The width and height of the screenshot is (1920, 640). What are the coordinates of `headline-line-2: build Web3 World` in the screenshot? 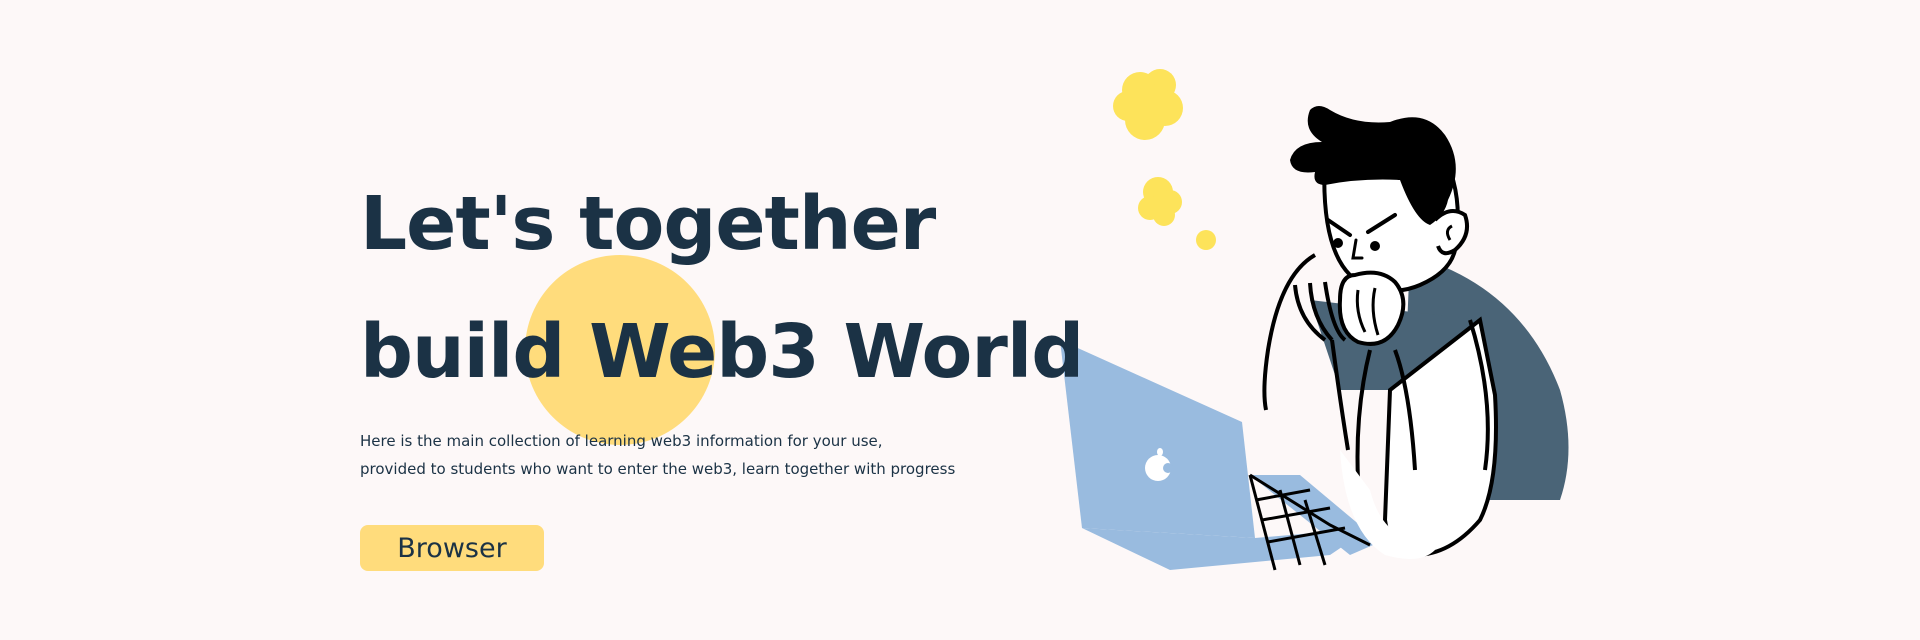 It's located at (722, 352).